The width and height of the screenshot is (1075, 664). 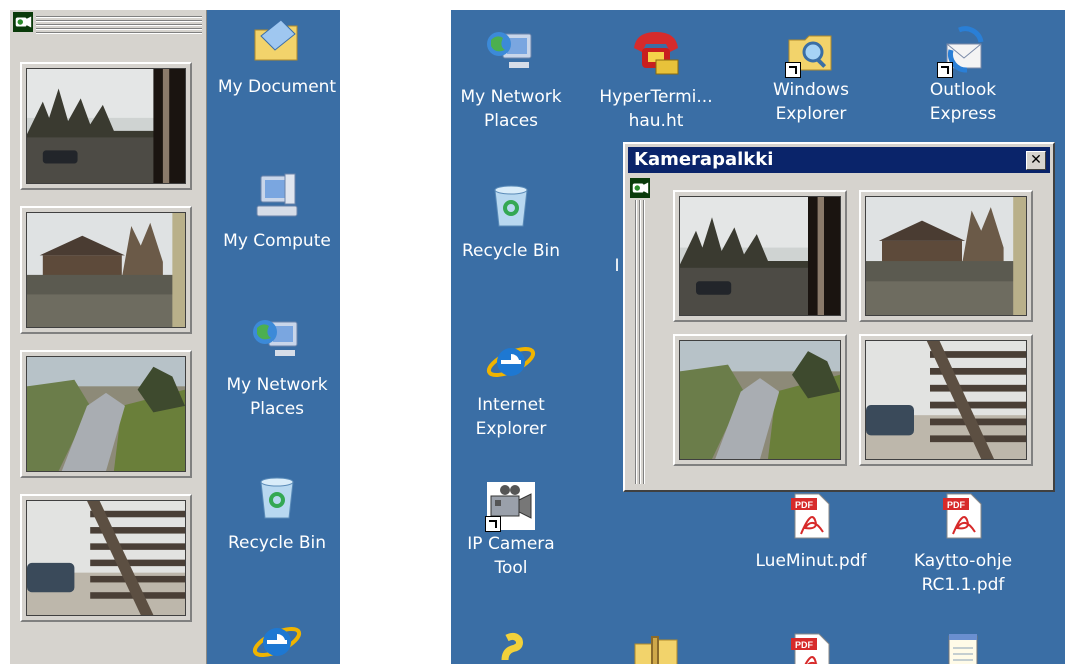 I want to click on window-titlebar: Kamerapalkki ✕, so click(x=839, y=160).